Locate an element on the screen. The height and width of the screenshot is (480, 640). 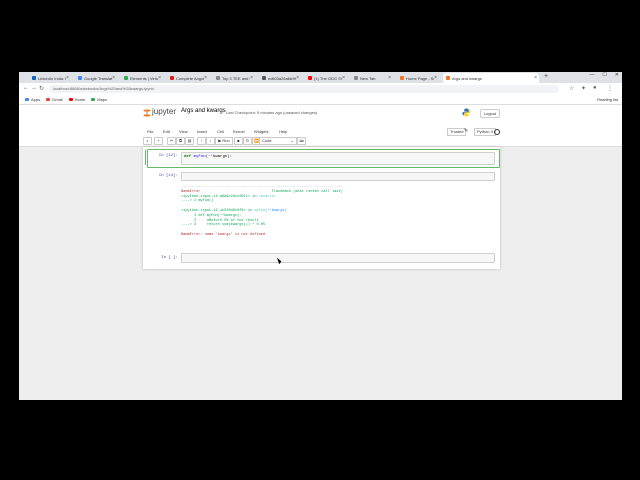
new-tab-button: + is located at coordinates (546, 76).